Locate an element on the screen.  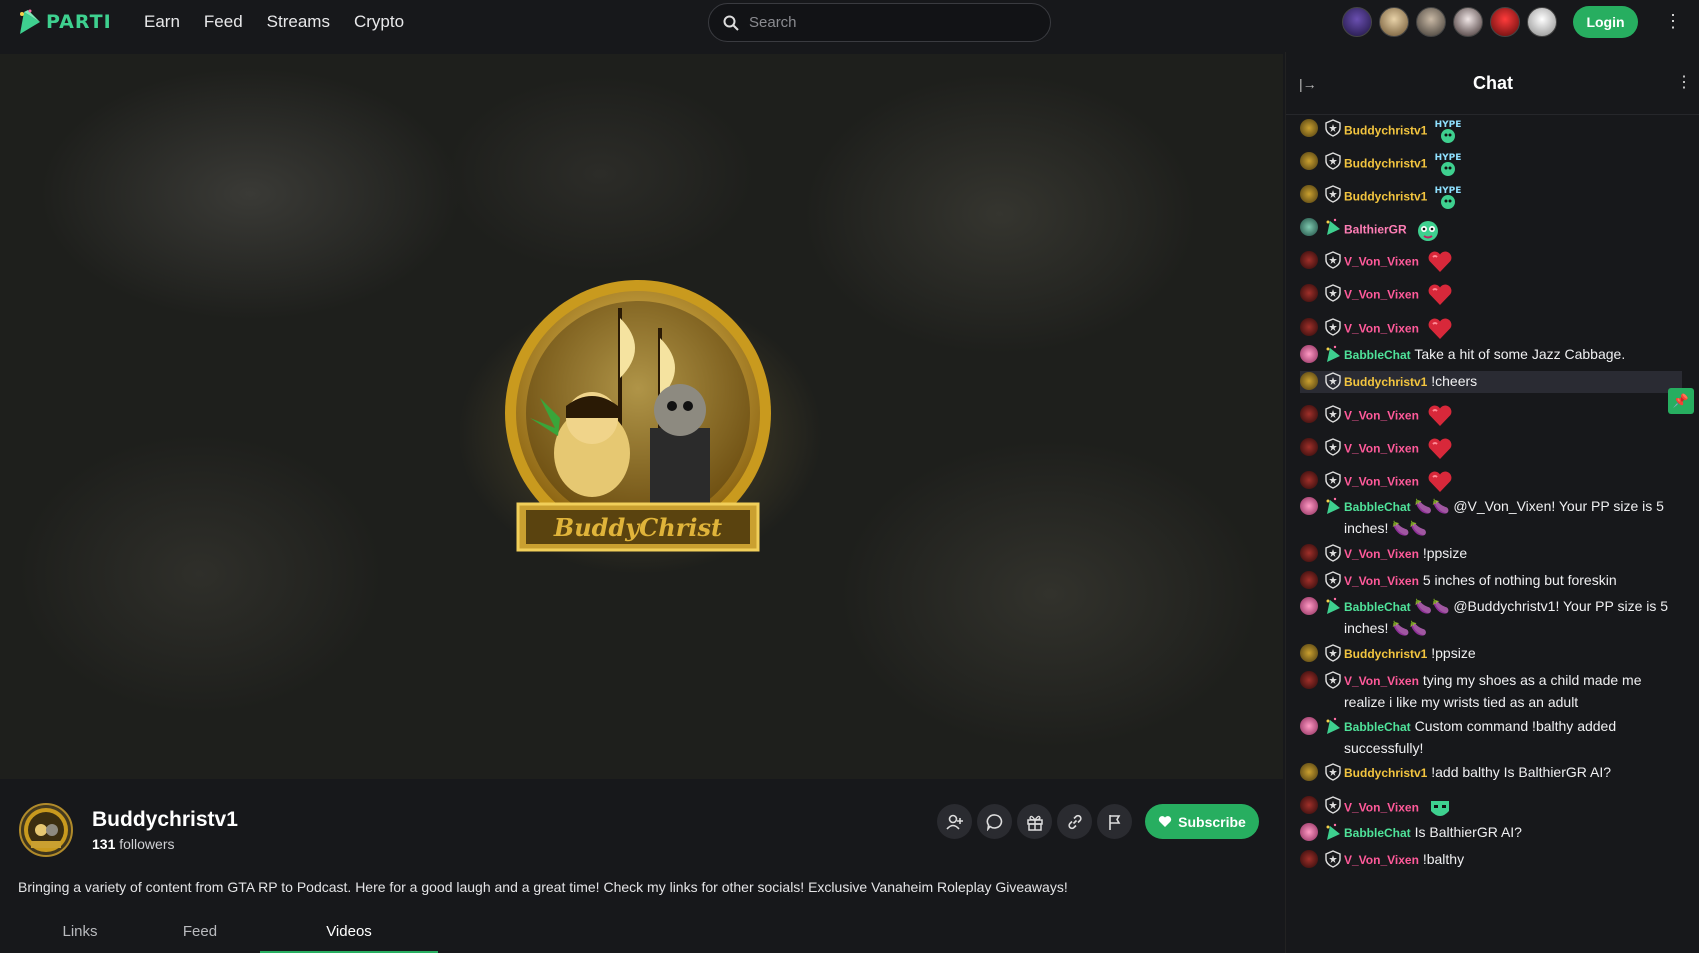
share-link-button is located at coordinates (1074, 821).